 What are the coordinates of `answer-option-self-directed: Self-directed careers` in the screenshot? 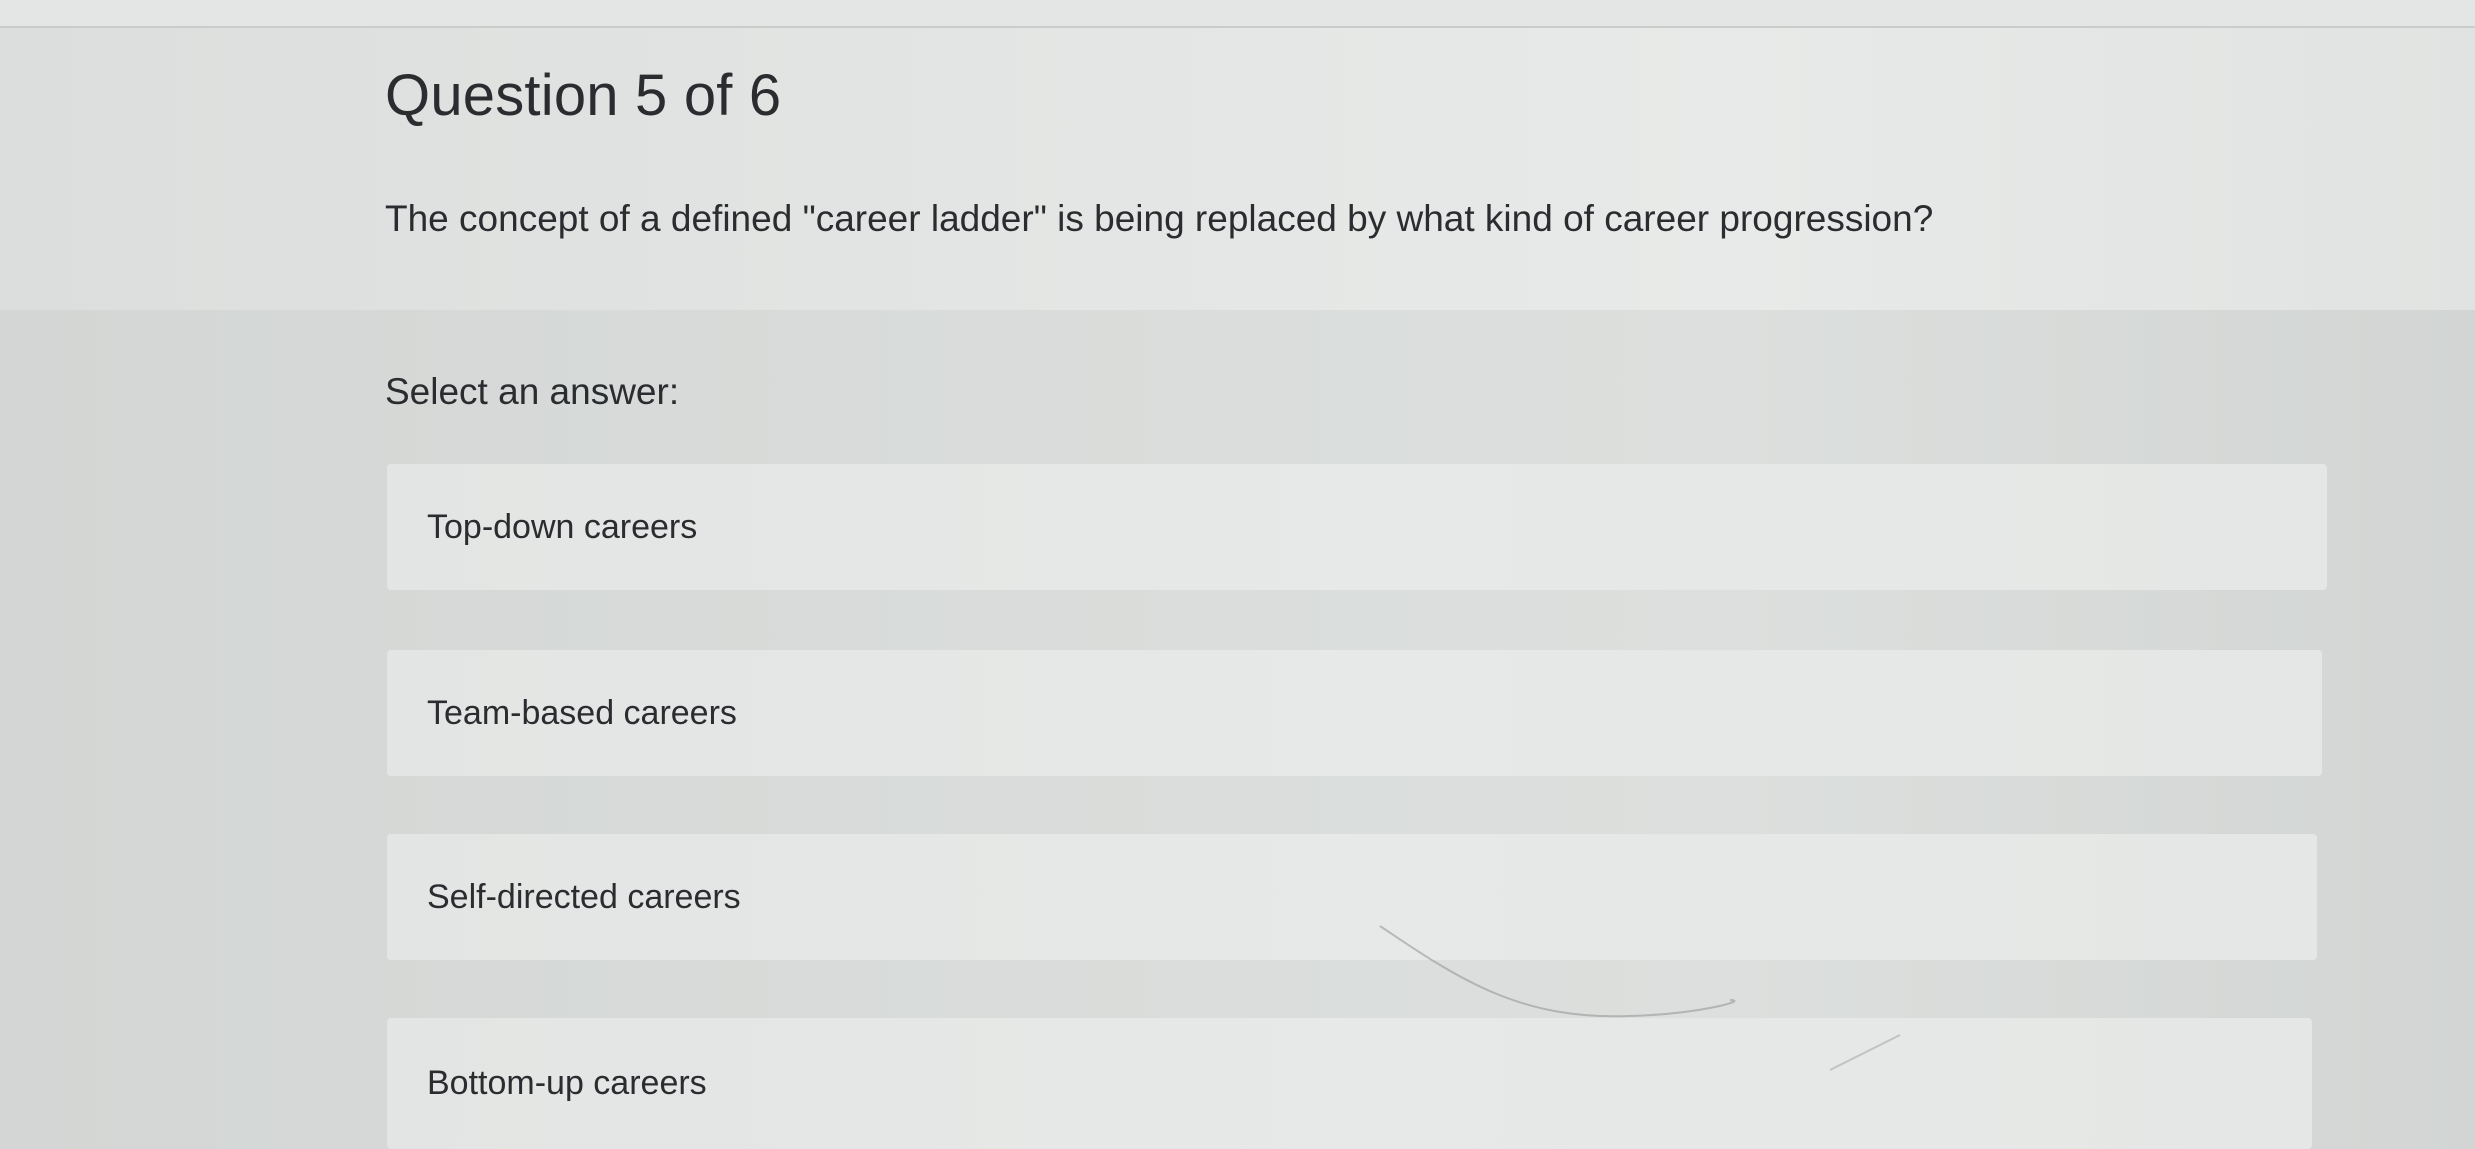 It's located at (1352, 897).